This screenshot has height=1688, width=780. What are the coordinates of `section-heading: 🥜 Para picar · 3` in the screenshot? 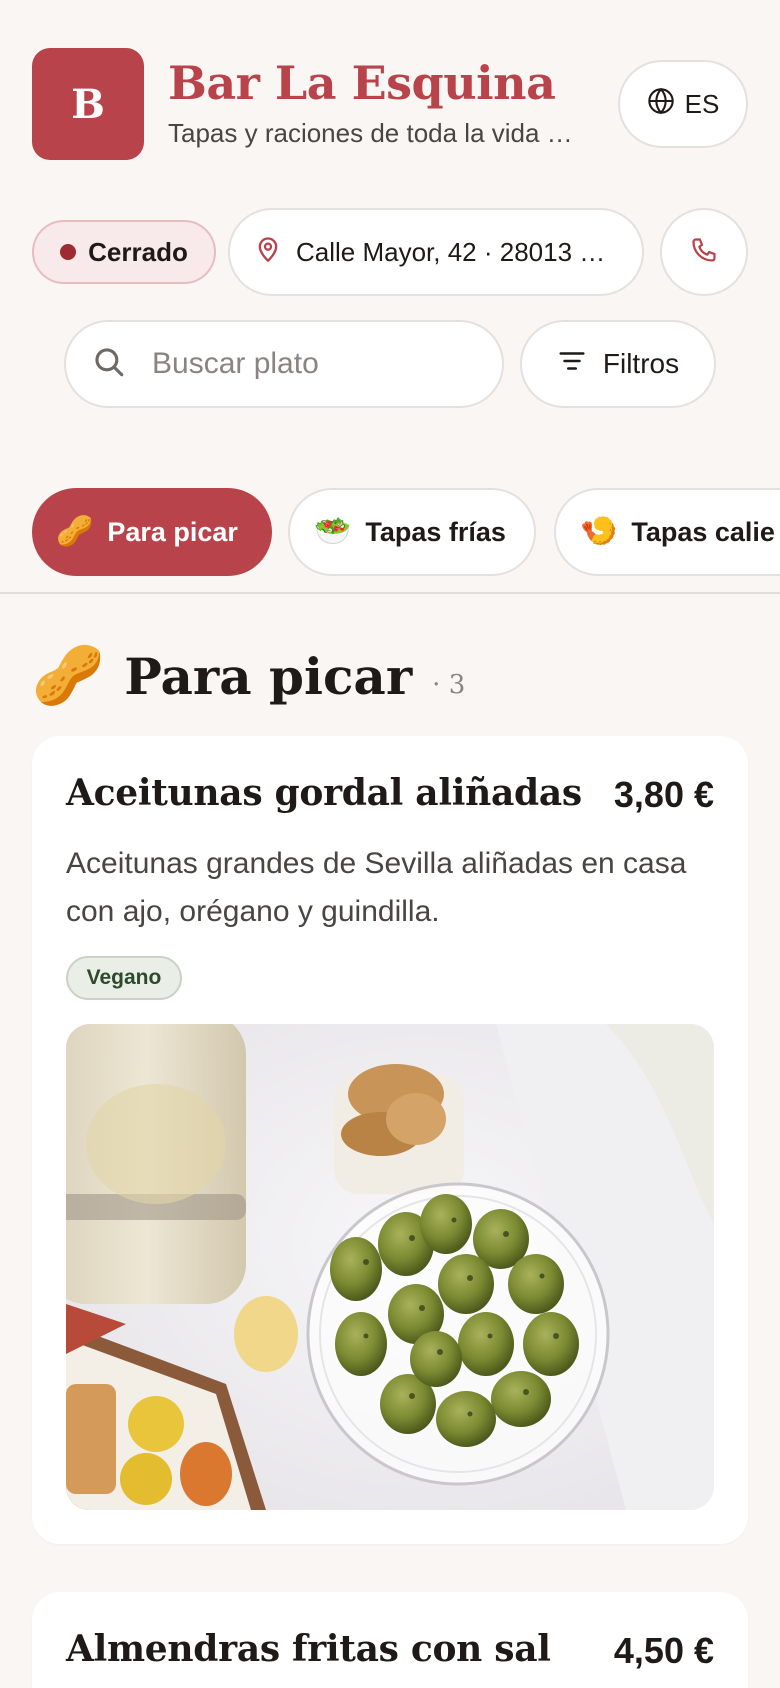 It's located at (248, 676).